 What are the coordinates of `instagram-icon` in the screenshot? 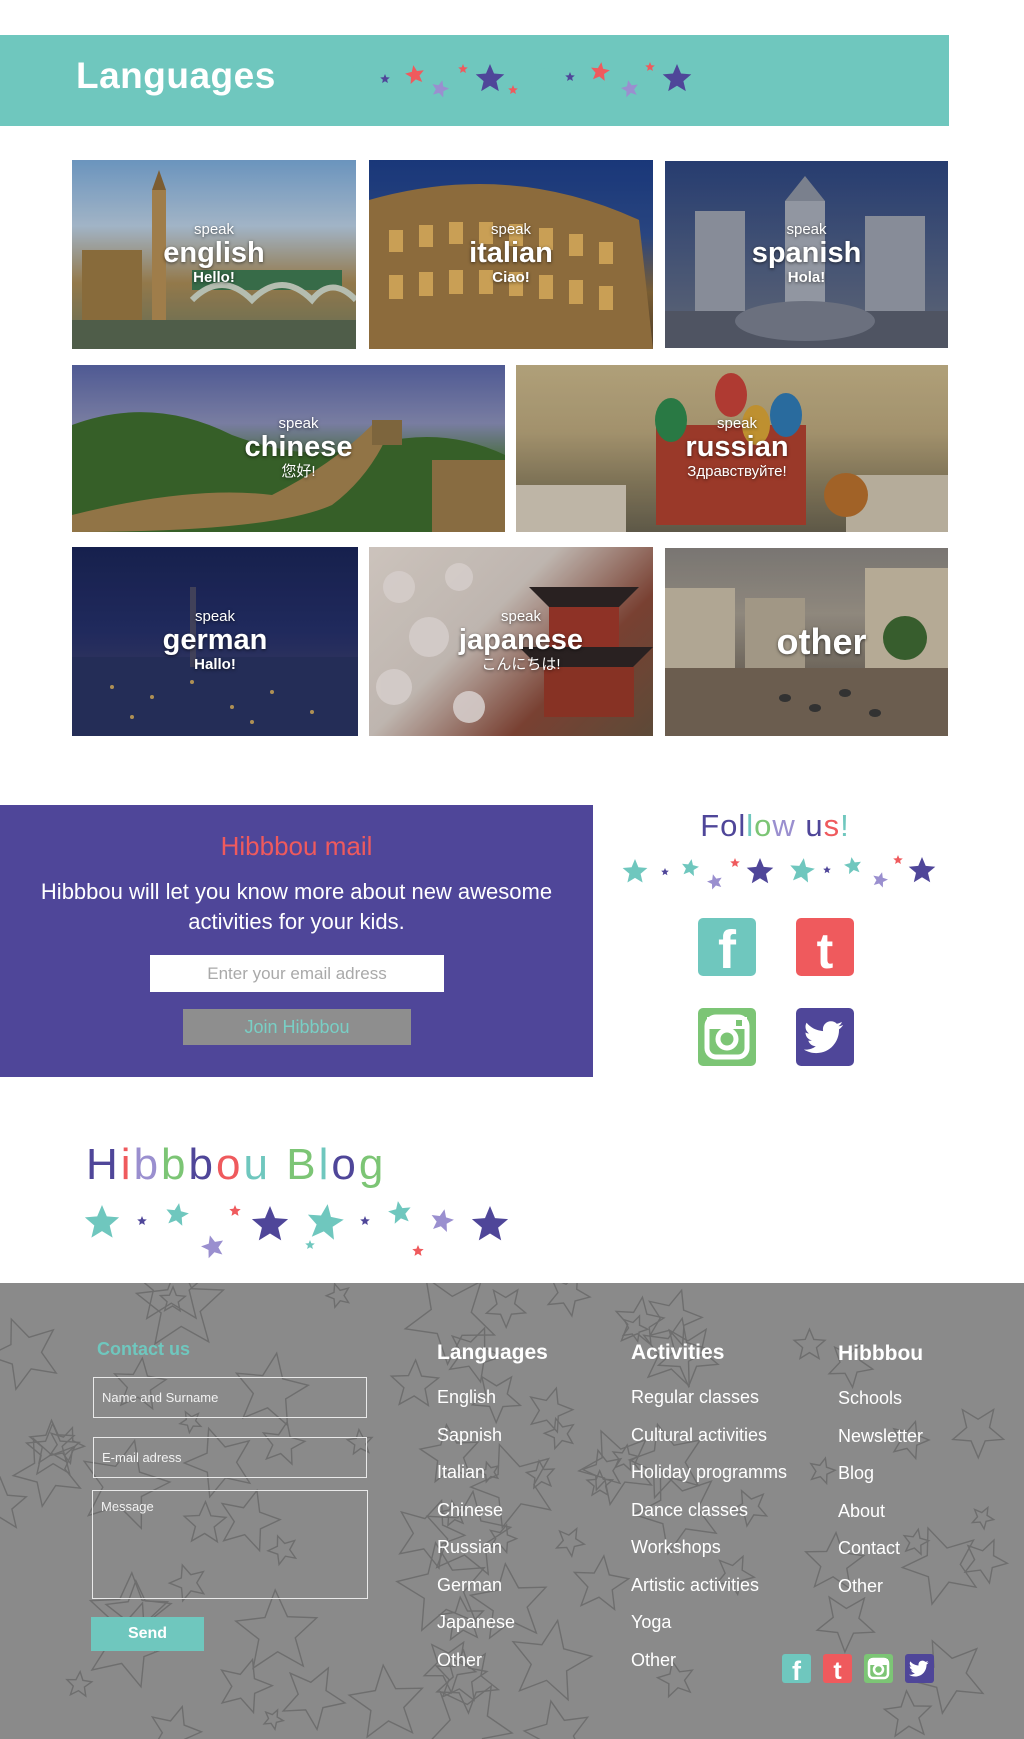 It's located at (727, 1037).